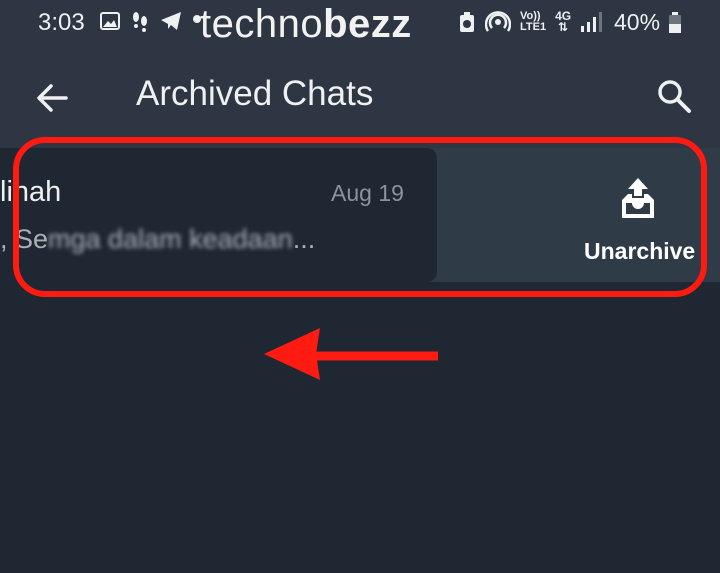 Image resolution: width=720 pixels, height=573 pixels. Describe the element at coordinates (592, 22) in the screenshot. I see `signal-icon` at that location.